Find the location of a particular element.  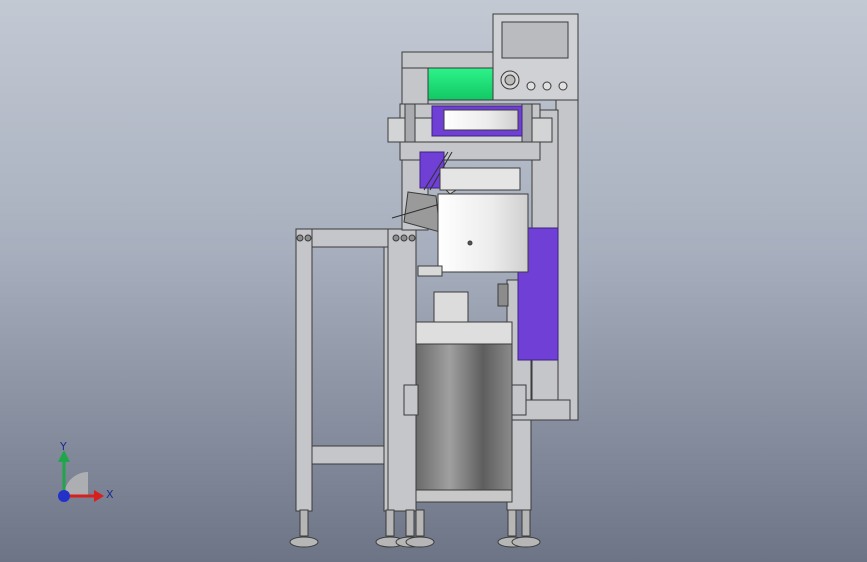

drum-housing is located at coordinates (465, 412).